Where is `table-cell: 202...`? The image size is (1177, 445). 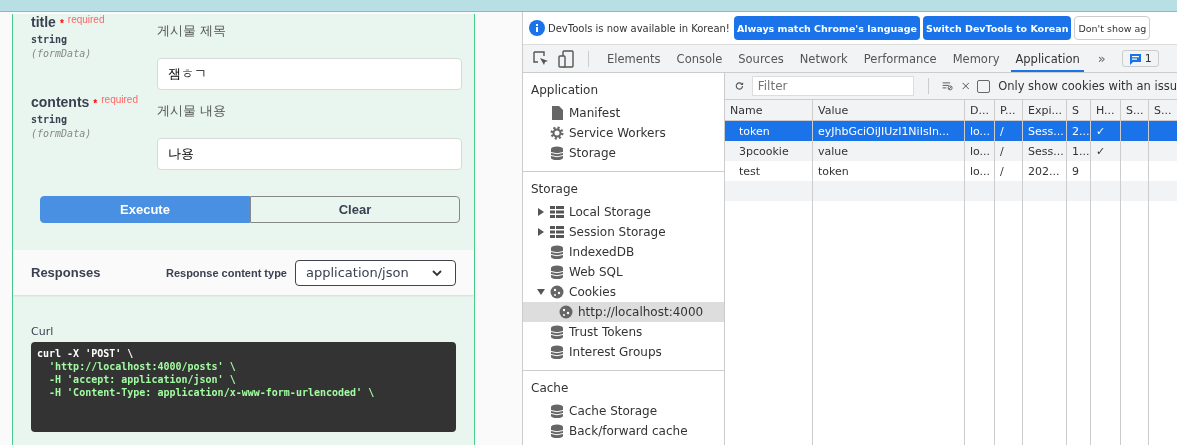 table-cell: 202... is located at coordinates (1044, 171).